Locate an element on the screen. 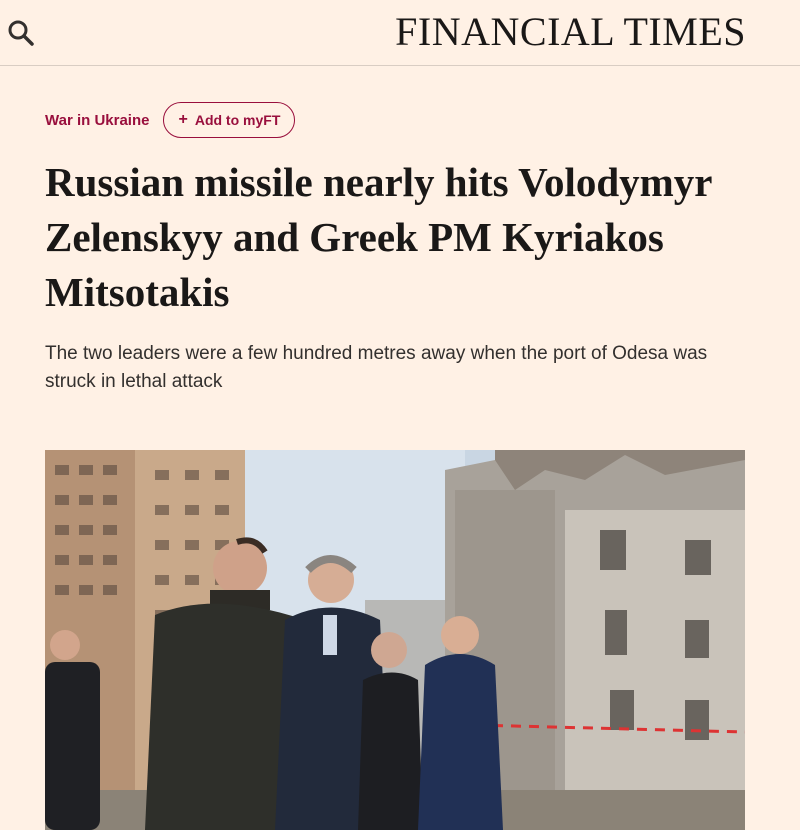 This screenshot has width=800, height=830. topic-link: War in Ukraine is located at coordinates (97, 120).